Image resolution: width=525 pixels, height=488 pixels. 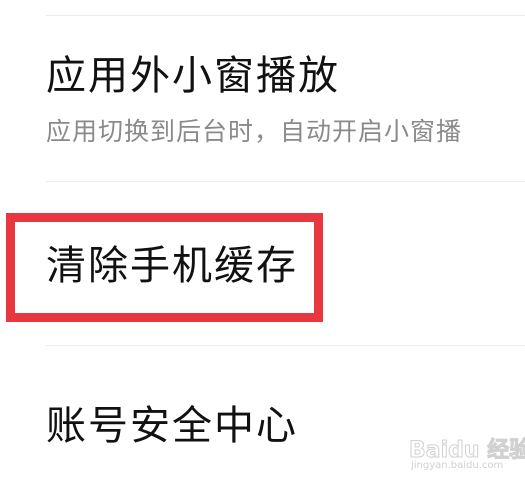 I want to click on settings-item-title: 账号安全中心, so click(x=172, y=426).